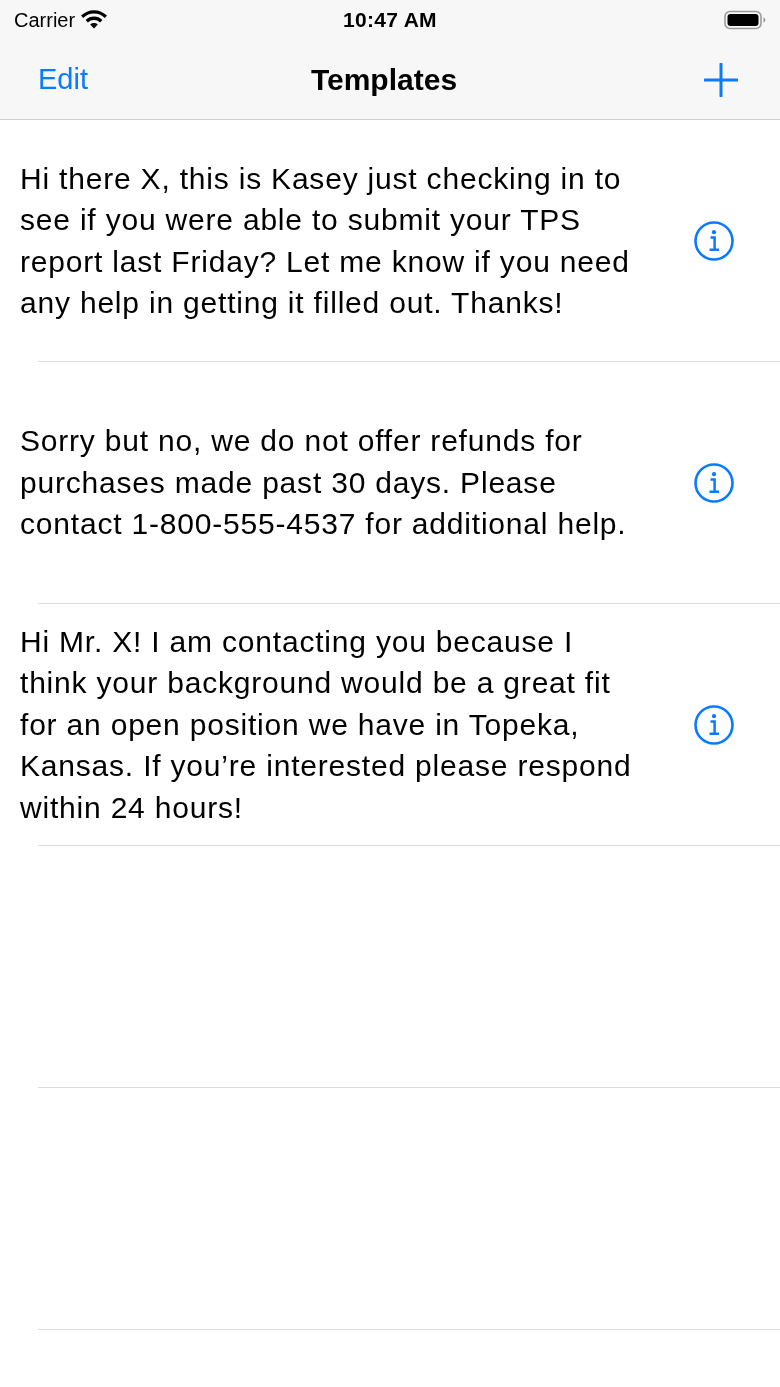  Describe the element at coordinates (721, 79) in the screenshot. I see `add-icon` at that location.